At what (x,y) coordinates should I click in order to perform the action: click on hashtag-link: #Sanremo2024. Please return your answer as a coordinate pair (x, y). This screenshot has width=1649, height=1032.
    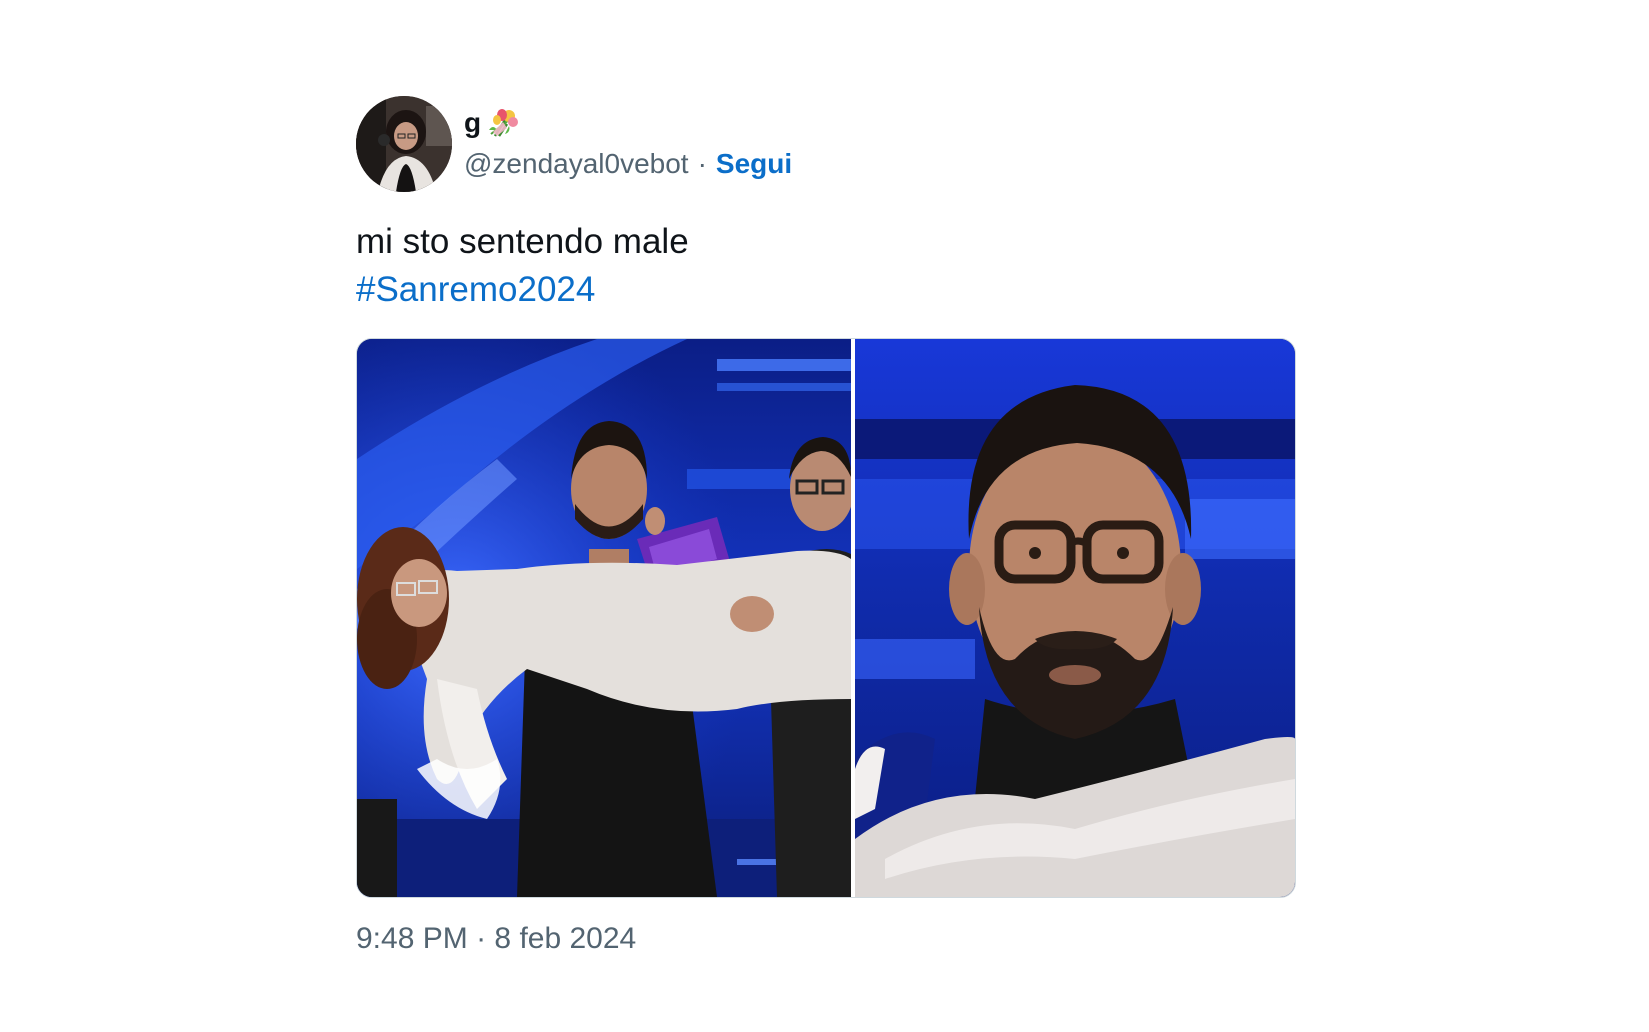
    Looking at the image, I should click on (826, 290).